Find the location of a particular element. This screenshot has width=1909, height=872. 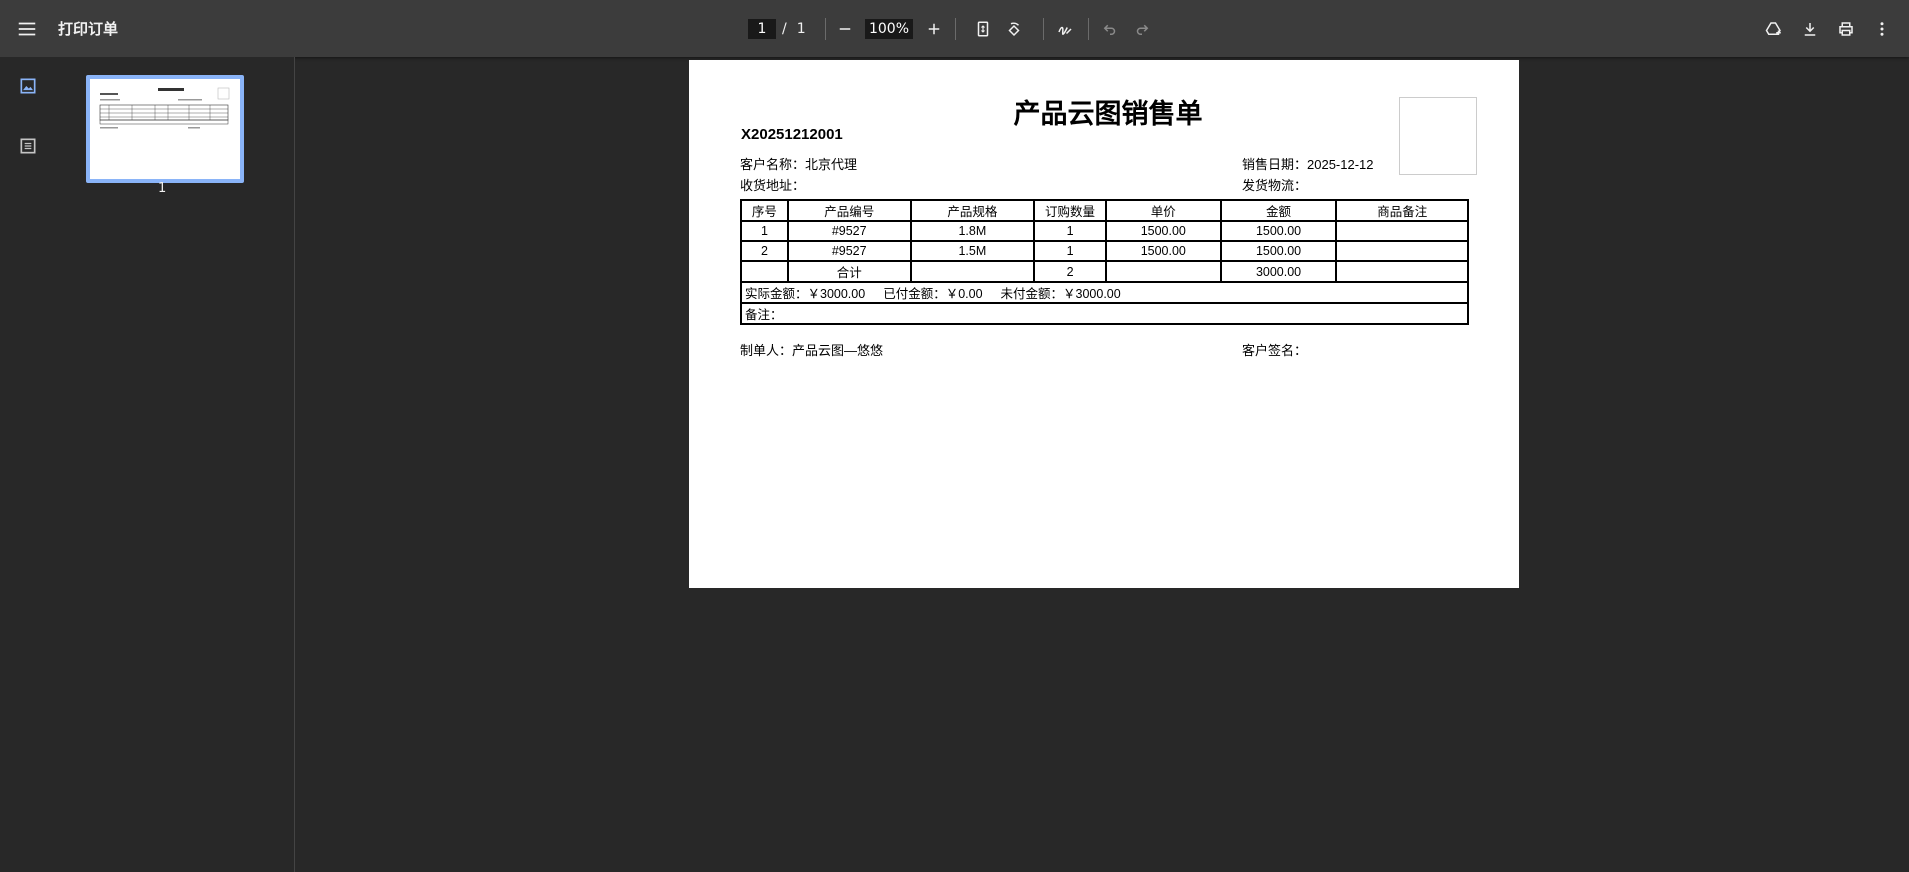

annotate-button is located at coordinates (1065, 29).